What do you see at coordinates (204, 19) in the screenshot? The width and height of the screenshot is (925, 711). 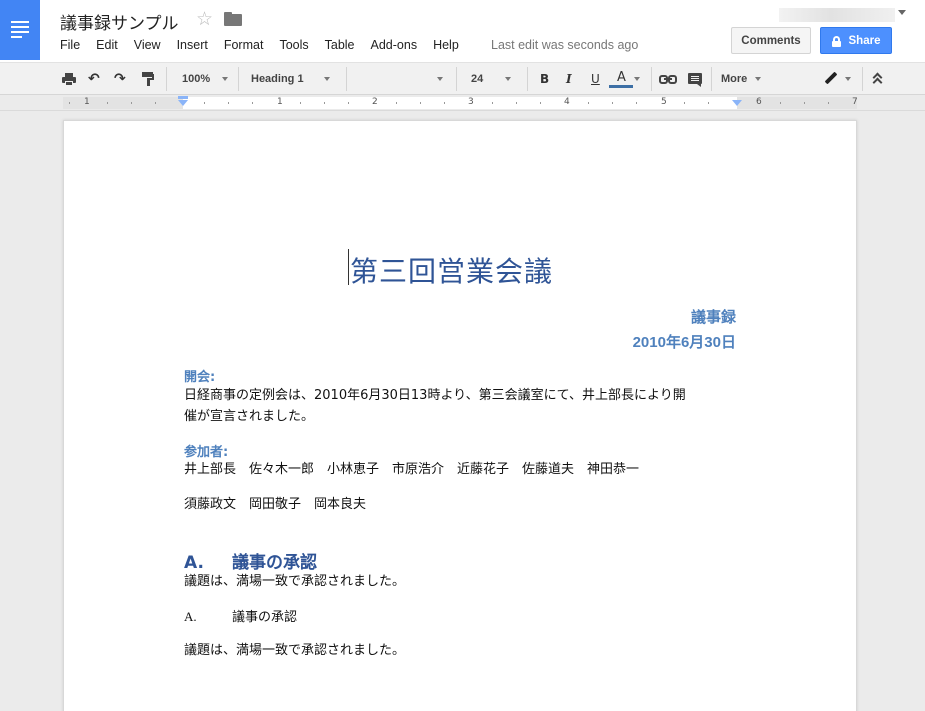 I see `star-icon: ☆` at bounding box center [204, 19].